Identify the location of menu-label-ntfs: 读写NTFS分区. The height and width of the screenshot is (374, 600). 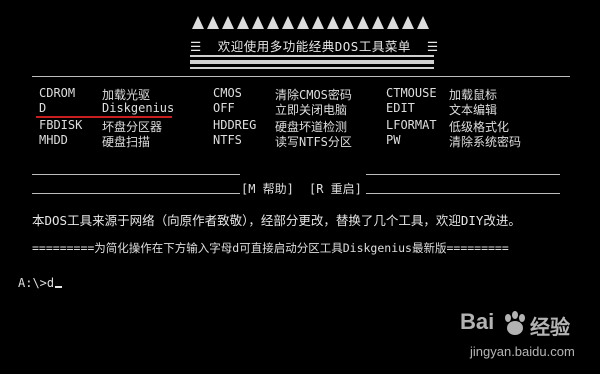
(313, 142).